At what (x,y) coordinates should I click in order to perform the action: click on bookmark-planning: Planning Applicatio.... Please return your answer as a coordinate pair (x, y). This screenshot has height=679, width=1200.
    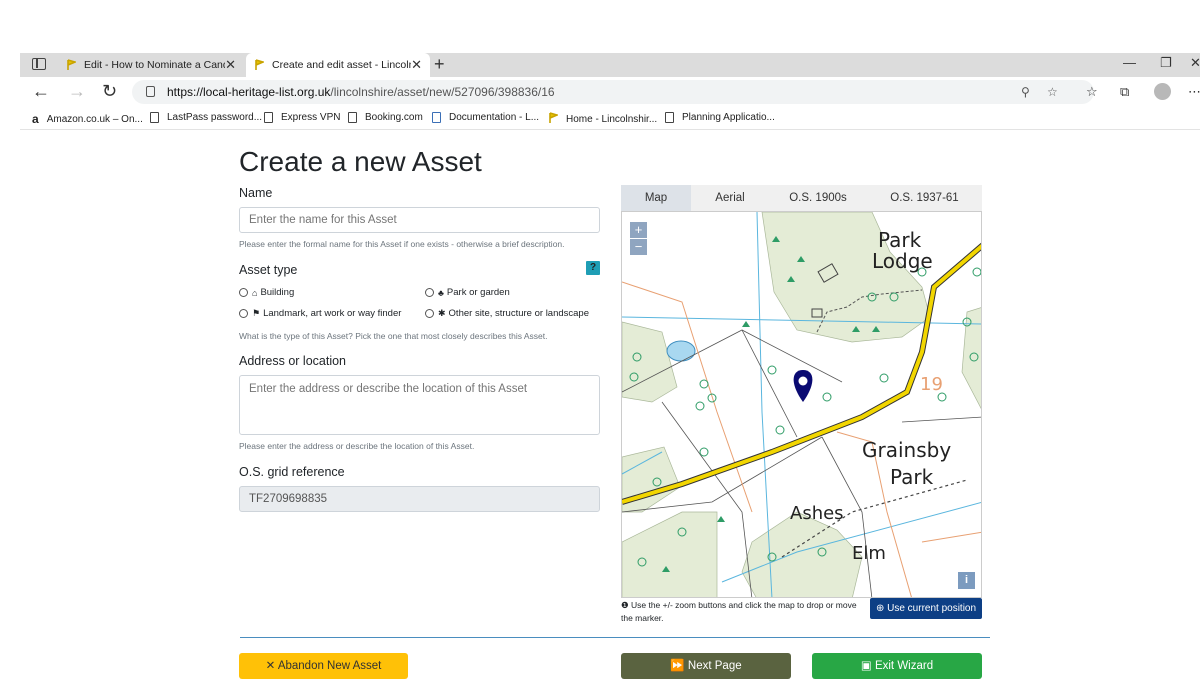
    Looking at the image, I should click on (720, 117).